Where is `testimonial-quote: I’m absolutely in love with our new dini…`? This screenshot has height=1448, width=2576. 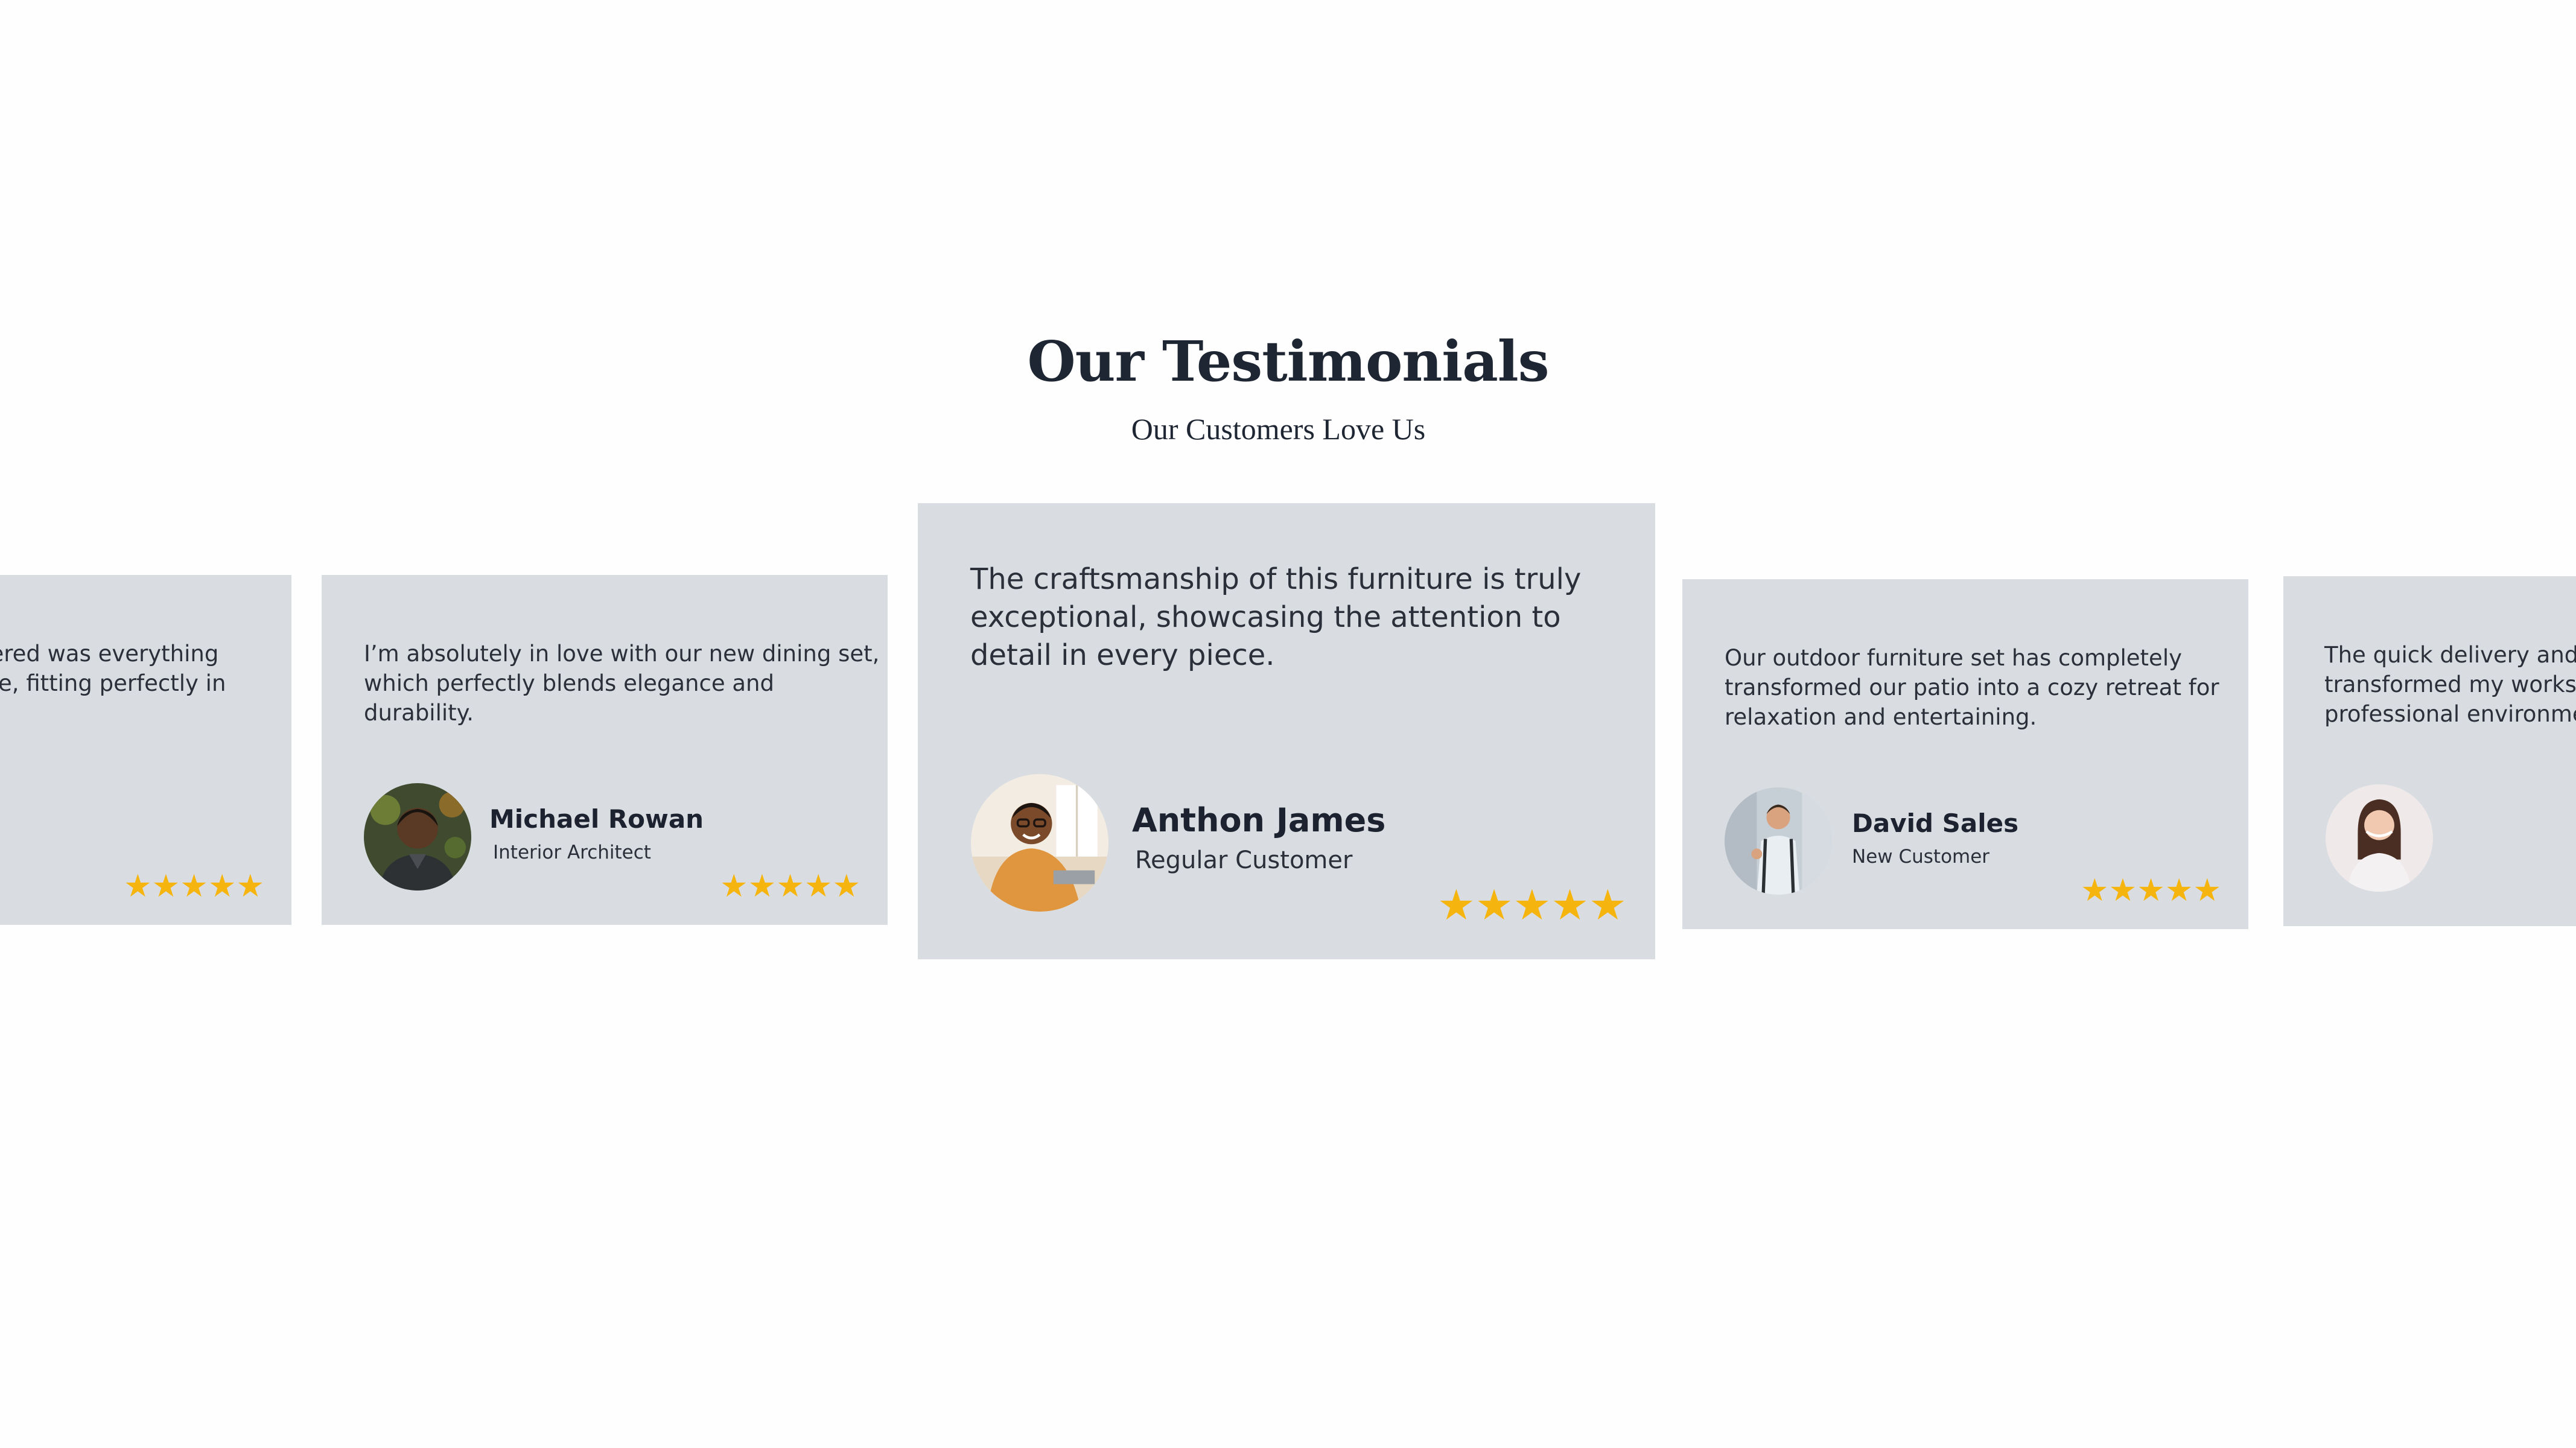 testimonial-quote: I’m absolutely in love with our new dini… is located at coordinates (622, 683).